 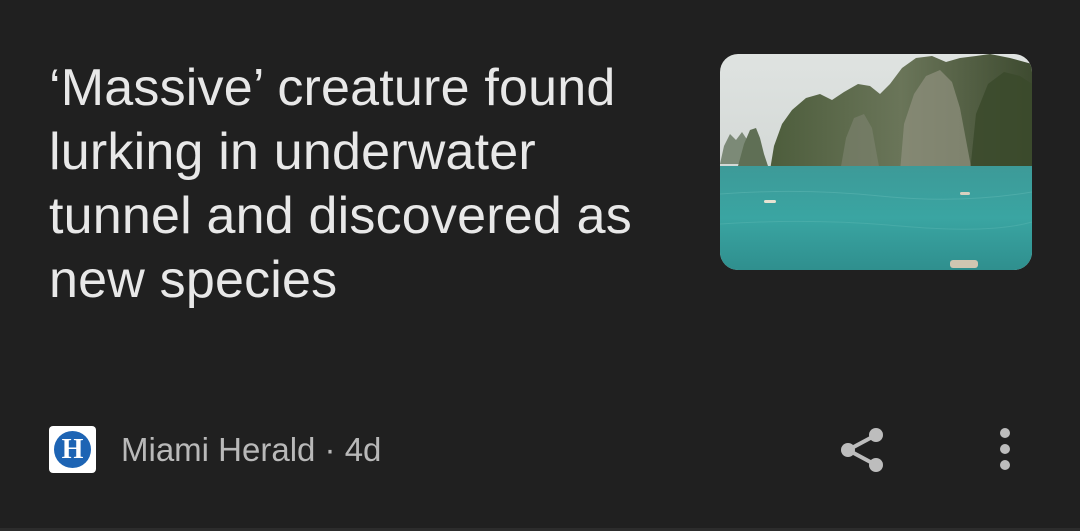 I want to click on more-vert-icon, so click(x=1005, y=449).